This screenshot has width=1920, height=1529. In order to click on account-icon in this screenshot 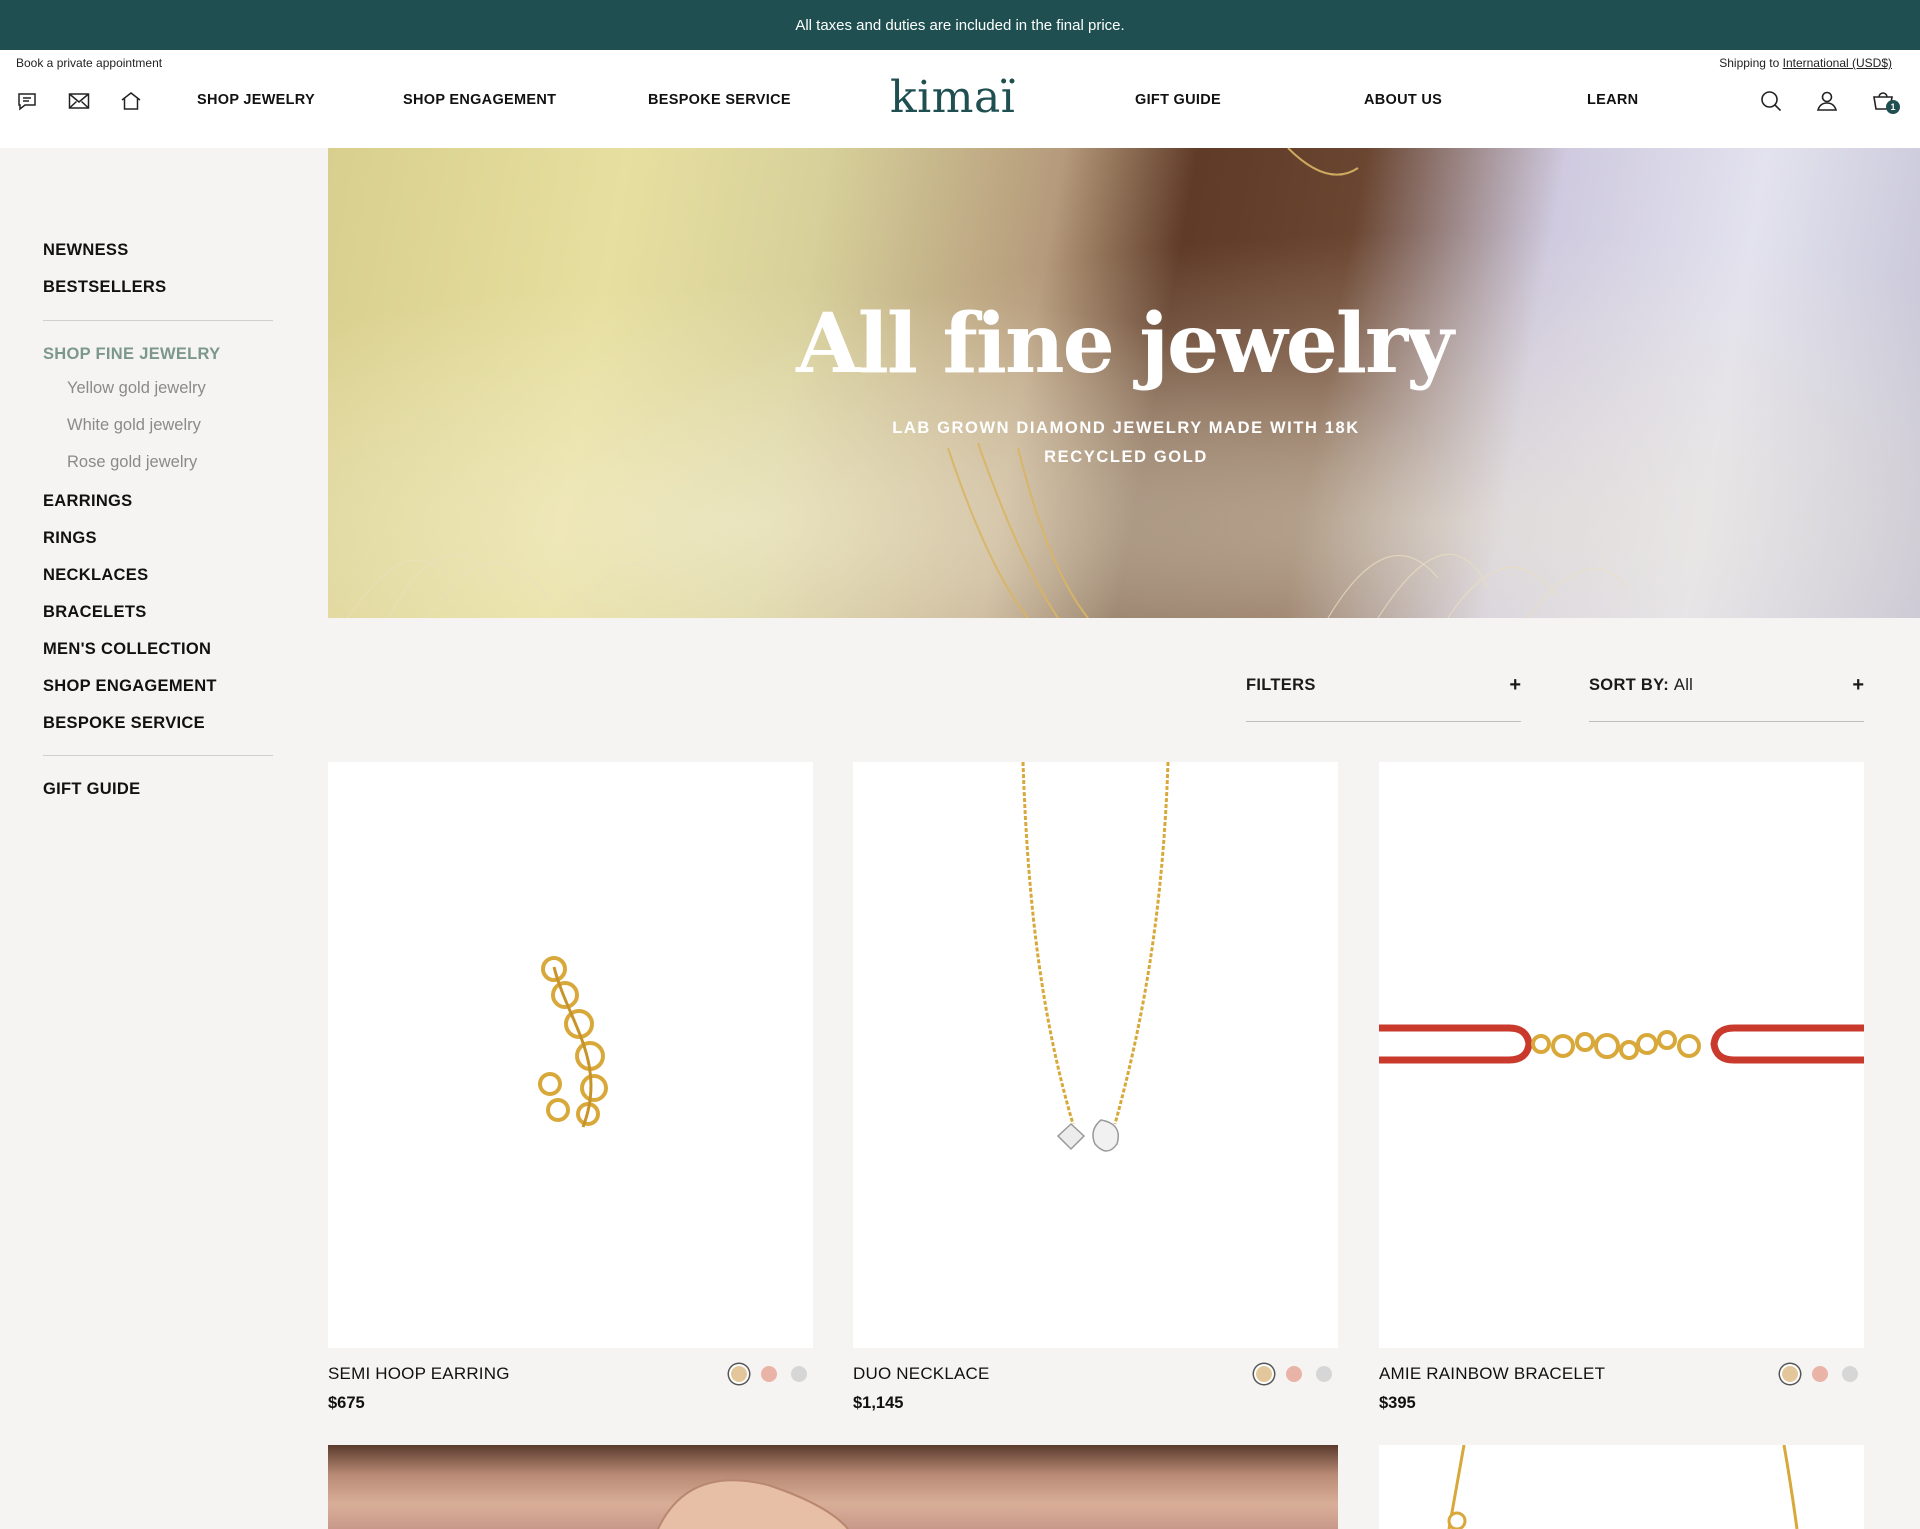, I will do `click(1827, 101)`.